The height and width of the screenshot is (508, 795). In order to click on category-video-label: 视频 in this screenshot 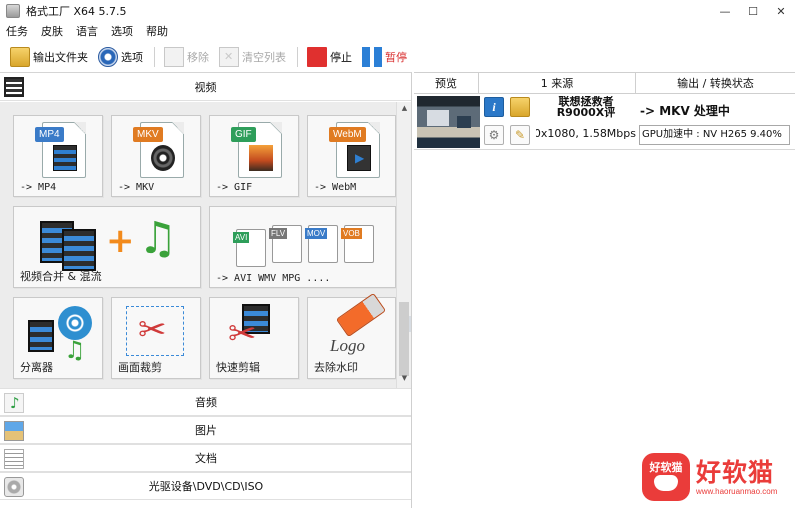, I will do `click(205, 87)`.